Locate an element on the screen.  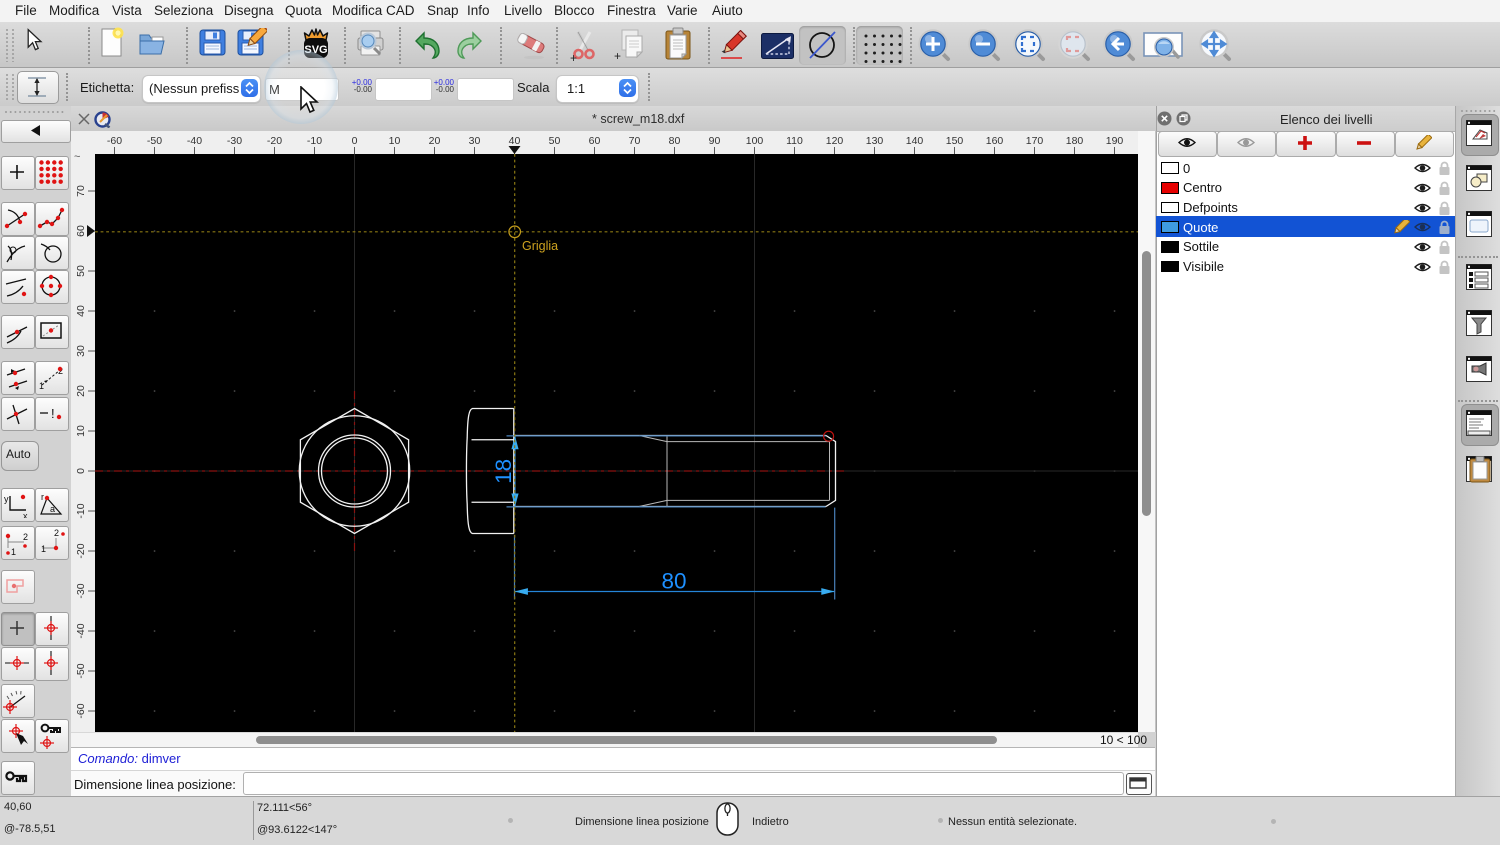
svg-text: 110 is located at coordinates (794, 141).